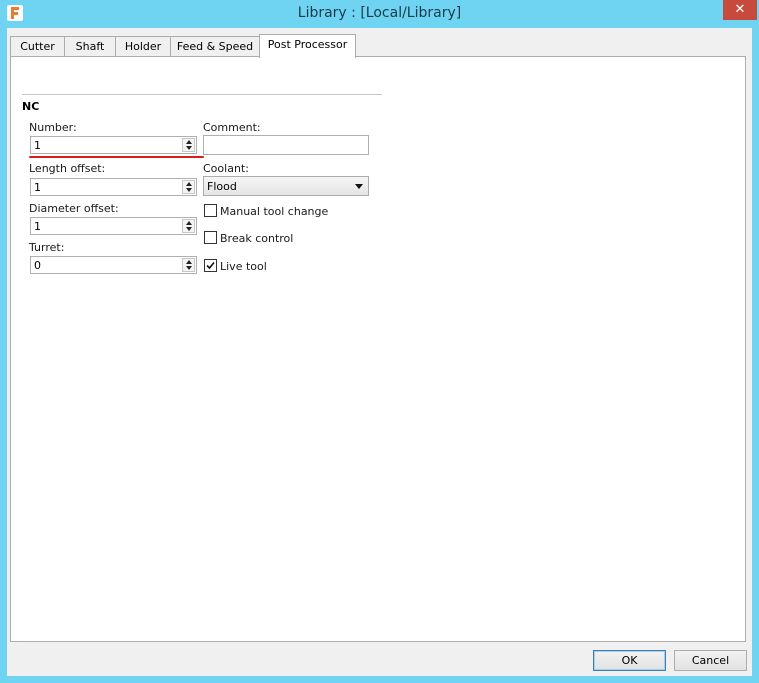  What do you see at coordinates (47, 247) in the screenshot?
I see `turret-label: Turret:` at bounding box center [47, 247].